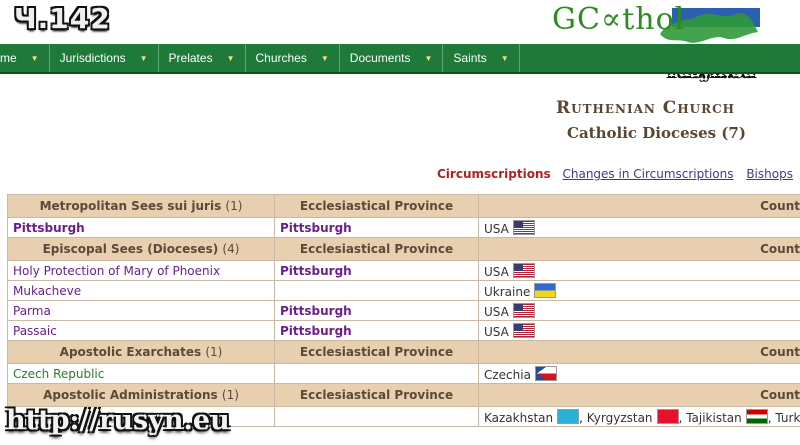  I want to click on link-circumscriptions: Circumscriptions, so click(494, 174).